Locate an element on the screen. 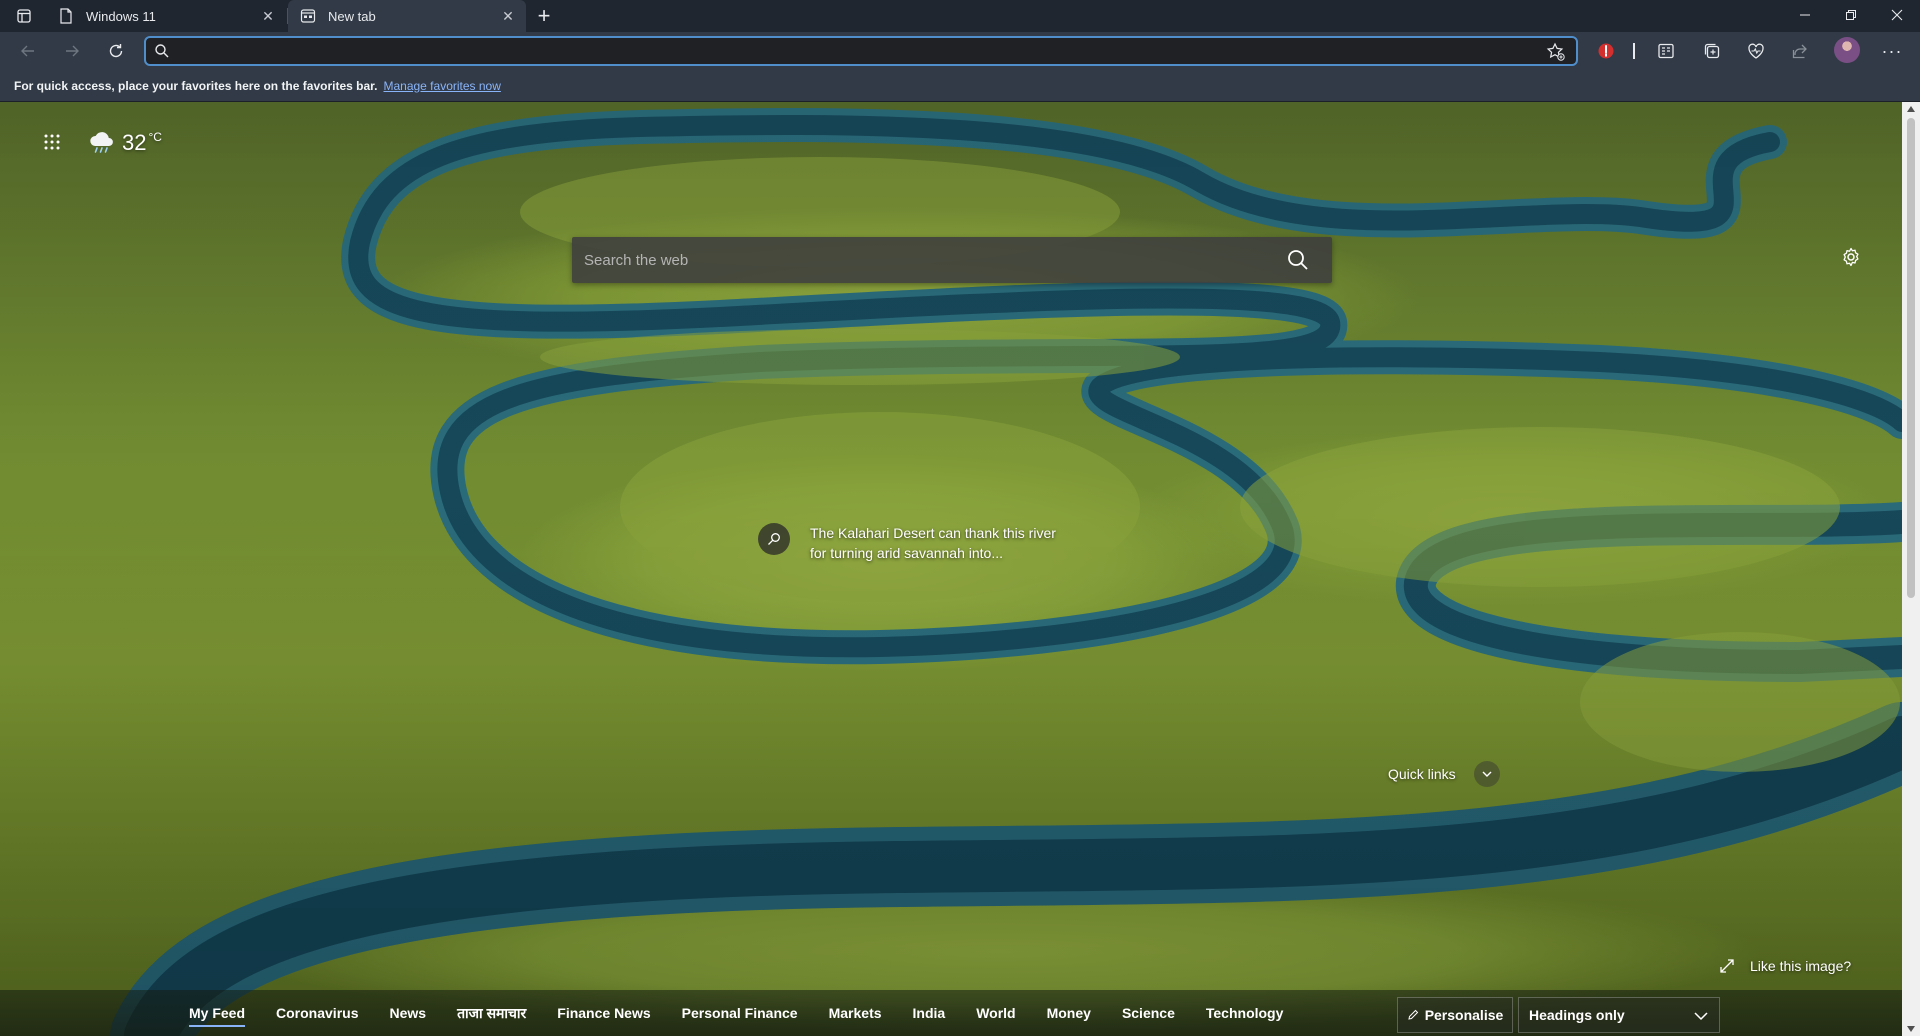 Image resolution: width=1920 pixels, height=1036 pixels. app-launcher-button is located at coordinates (52, 142).